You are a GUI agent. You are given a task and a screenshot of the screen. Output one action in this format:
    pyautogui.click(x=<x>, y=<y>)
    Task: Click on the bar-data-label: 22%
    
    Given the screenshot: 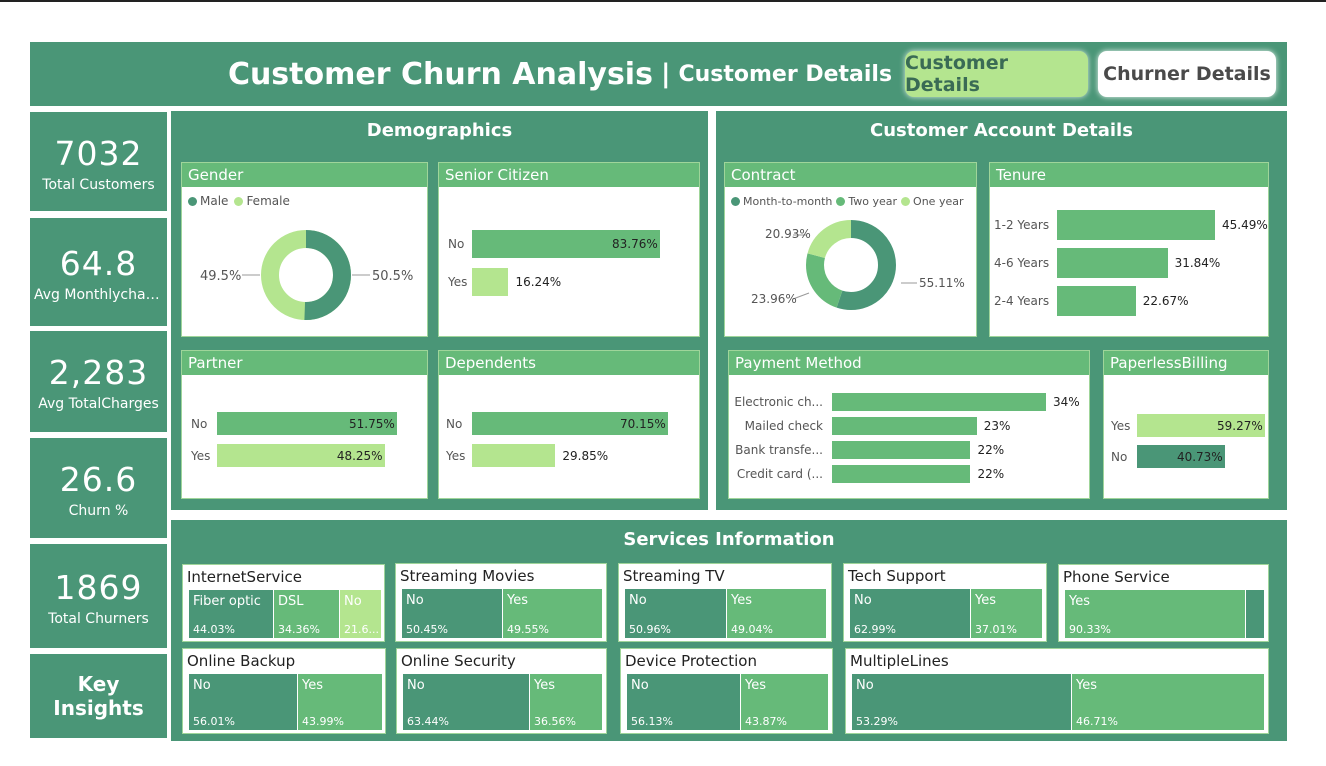 What is the action you would take?
    pyautogui.click(x=991, y=450)
    